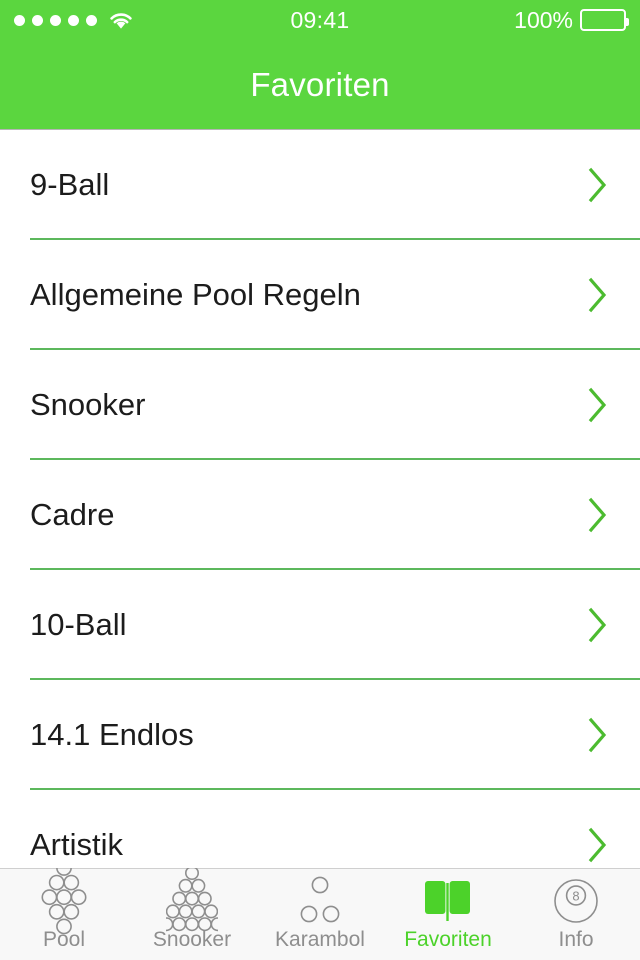  Describe the element at coordinates (78, 624) in the screenshot. I see `list-item-label: 10-Ball` at that location.